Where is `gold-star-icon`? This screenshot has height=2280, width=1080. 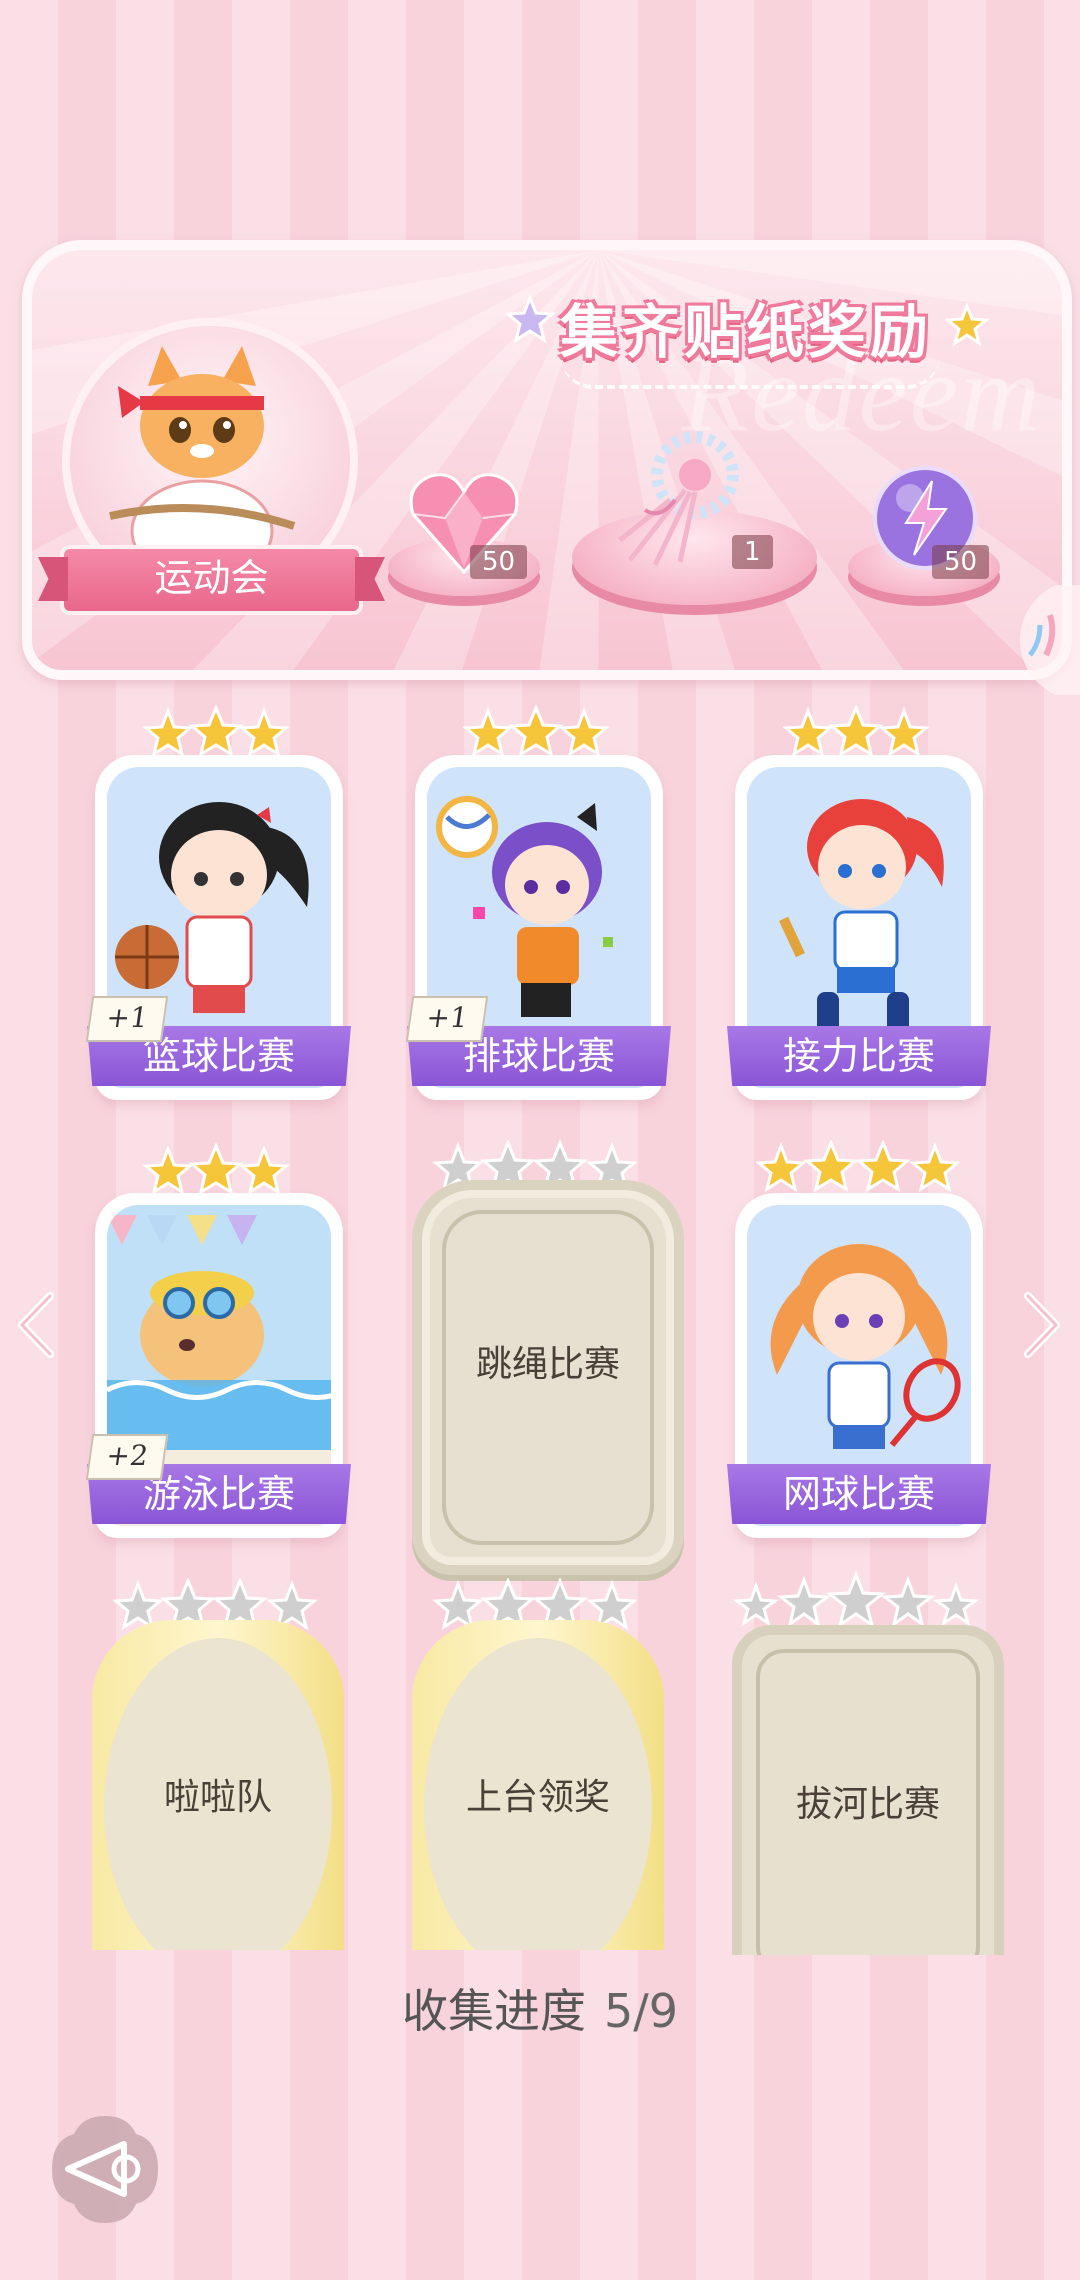 gold-star-icon is located at coordinates (967, 325).